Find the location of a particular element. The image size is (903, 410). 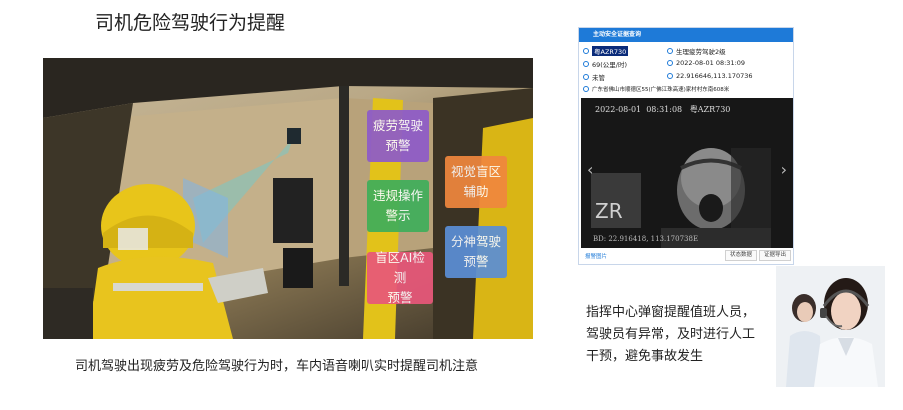

coords-value: 22.916646,113.170736 is located at coordinates (714, 76).